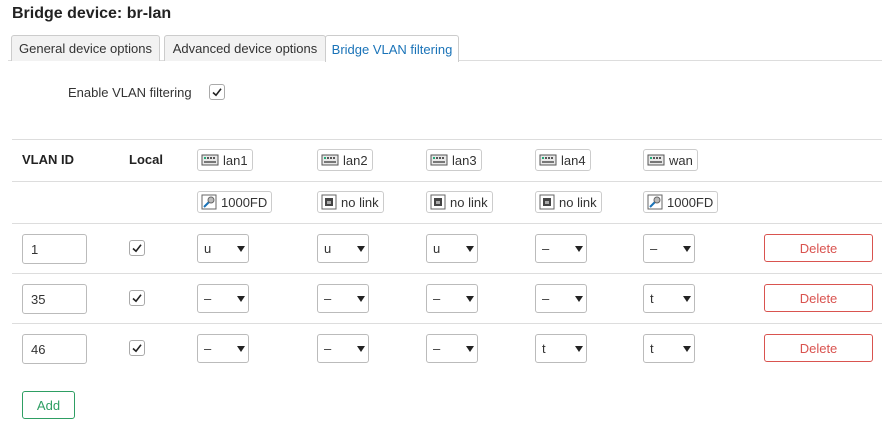  What do you see at coordinates (669, 248) in the screenshot?
I see `port-membership-select-wan: –` at bounding box center [669, 248].